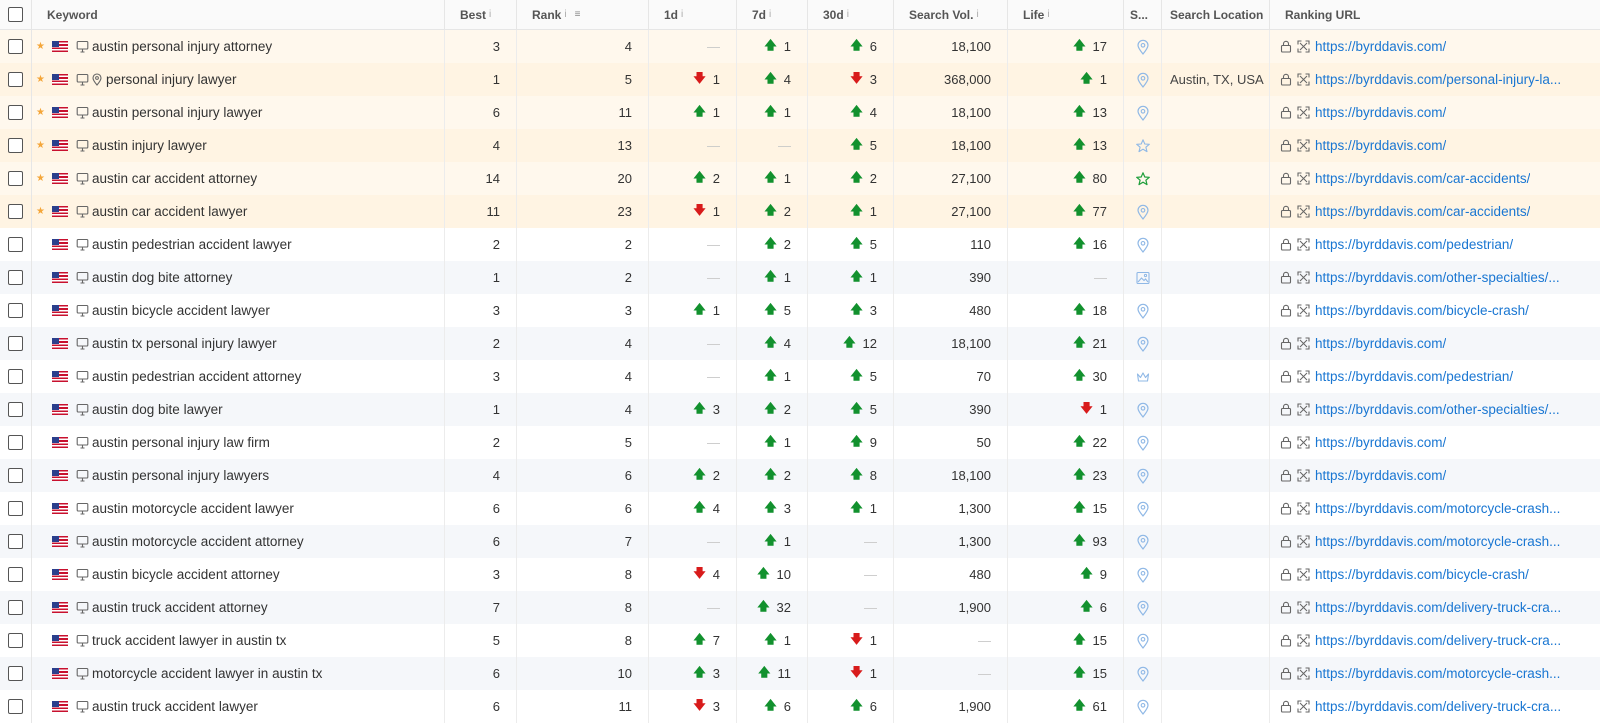 The width and height of the screenshot is (1600, 723). What do you see at coordinates (181, 442) in the screenshot?
I see `keyword-text: austin personal injury law firm` at bounding box center [181, 442].